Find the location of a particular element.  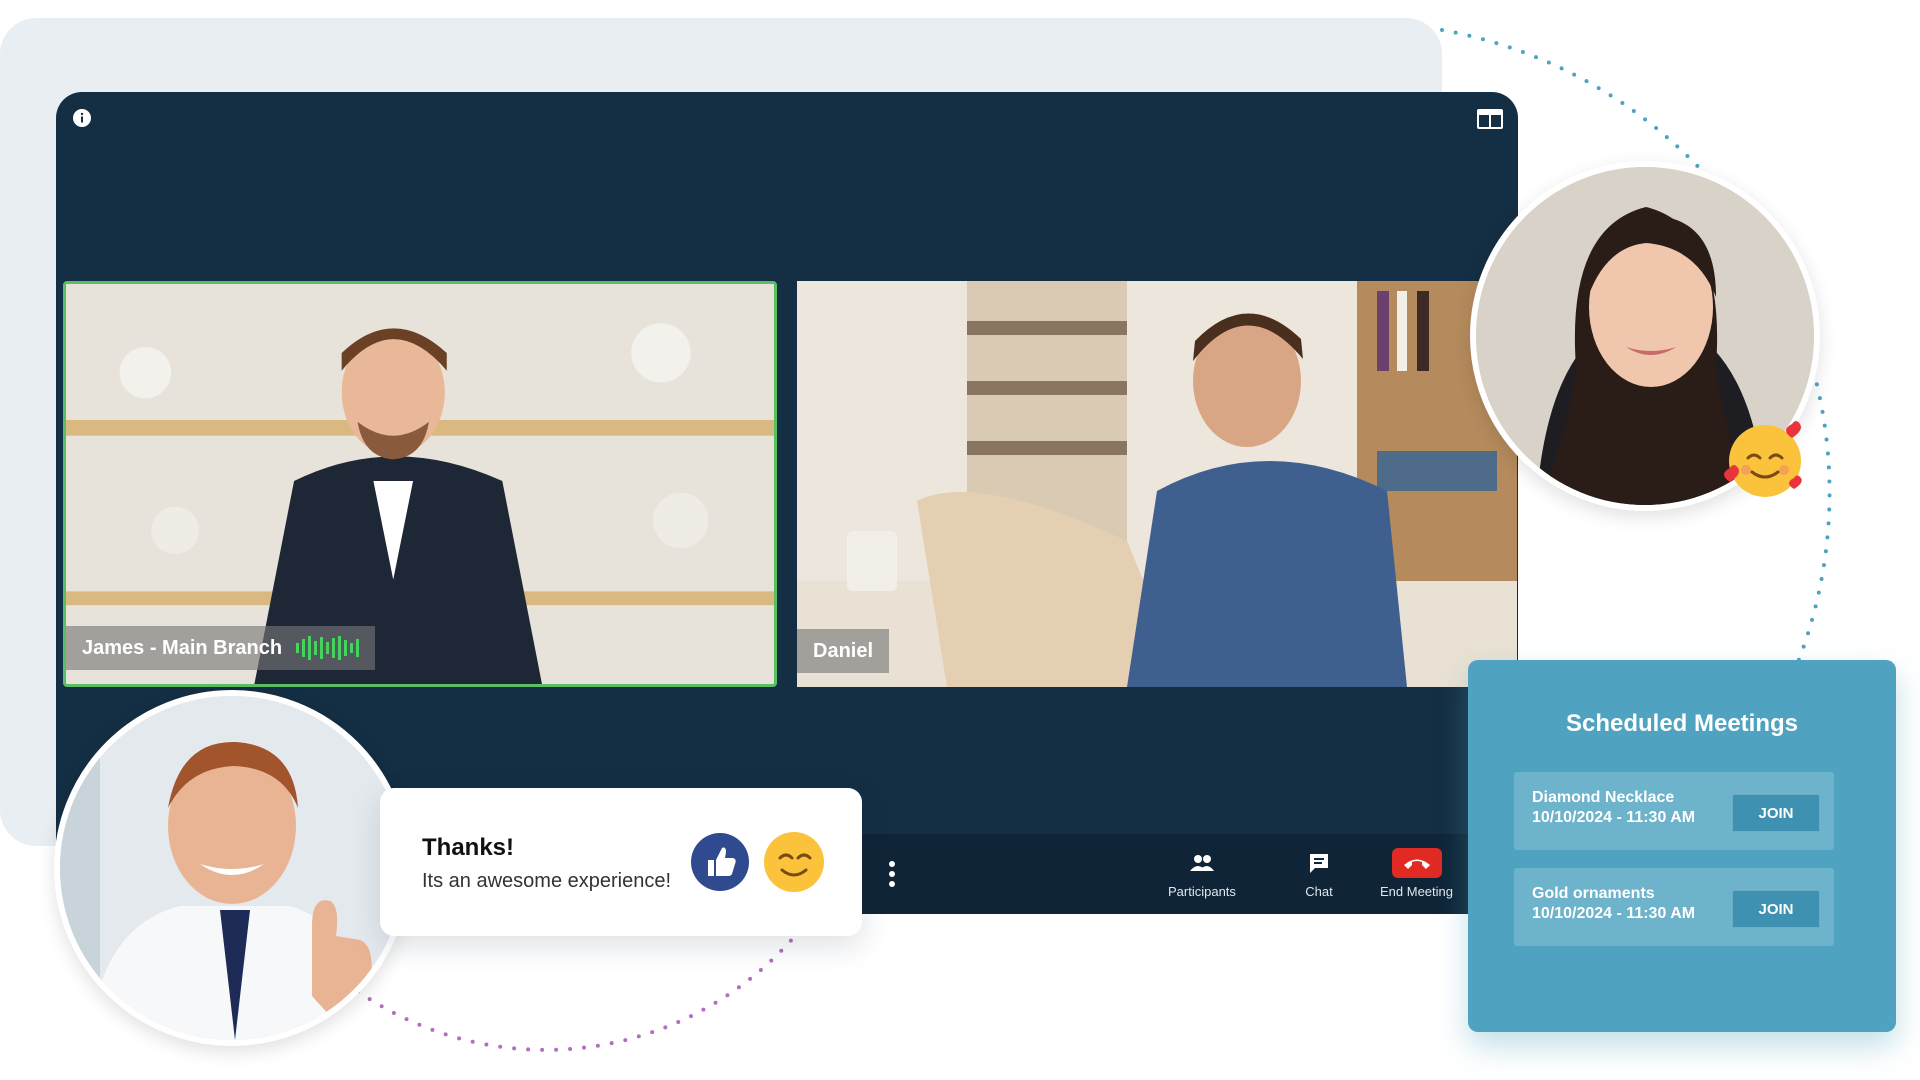

video-tile-james: James - Main Branch is located at coordinates (420, 484).